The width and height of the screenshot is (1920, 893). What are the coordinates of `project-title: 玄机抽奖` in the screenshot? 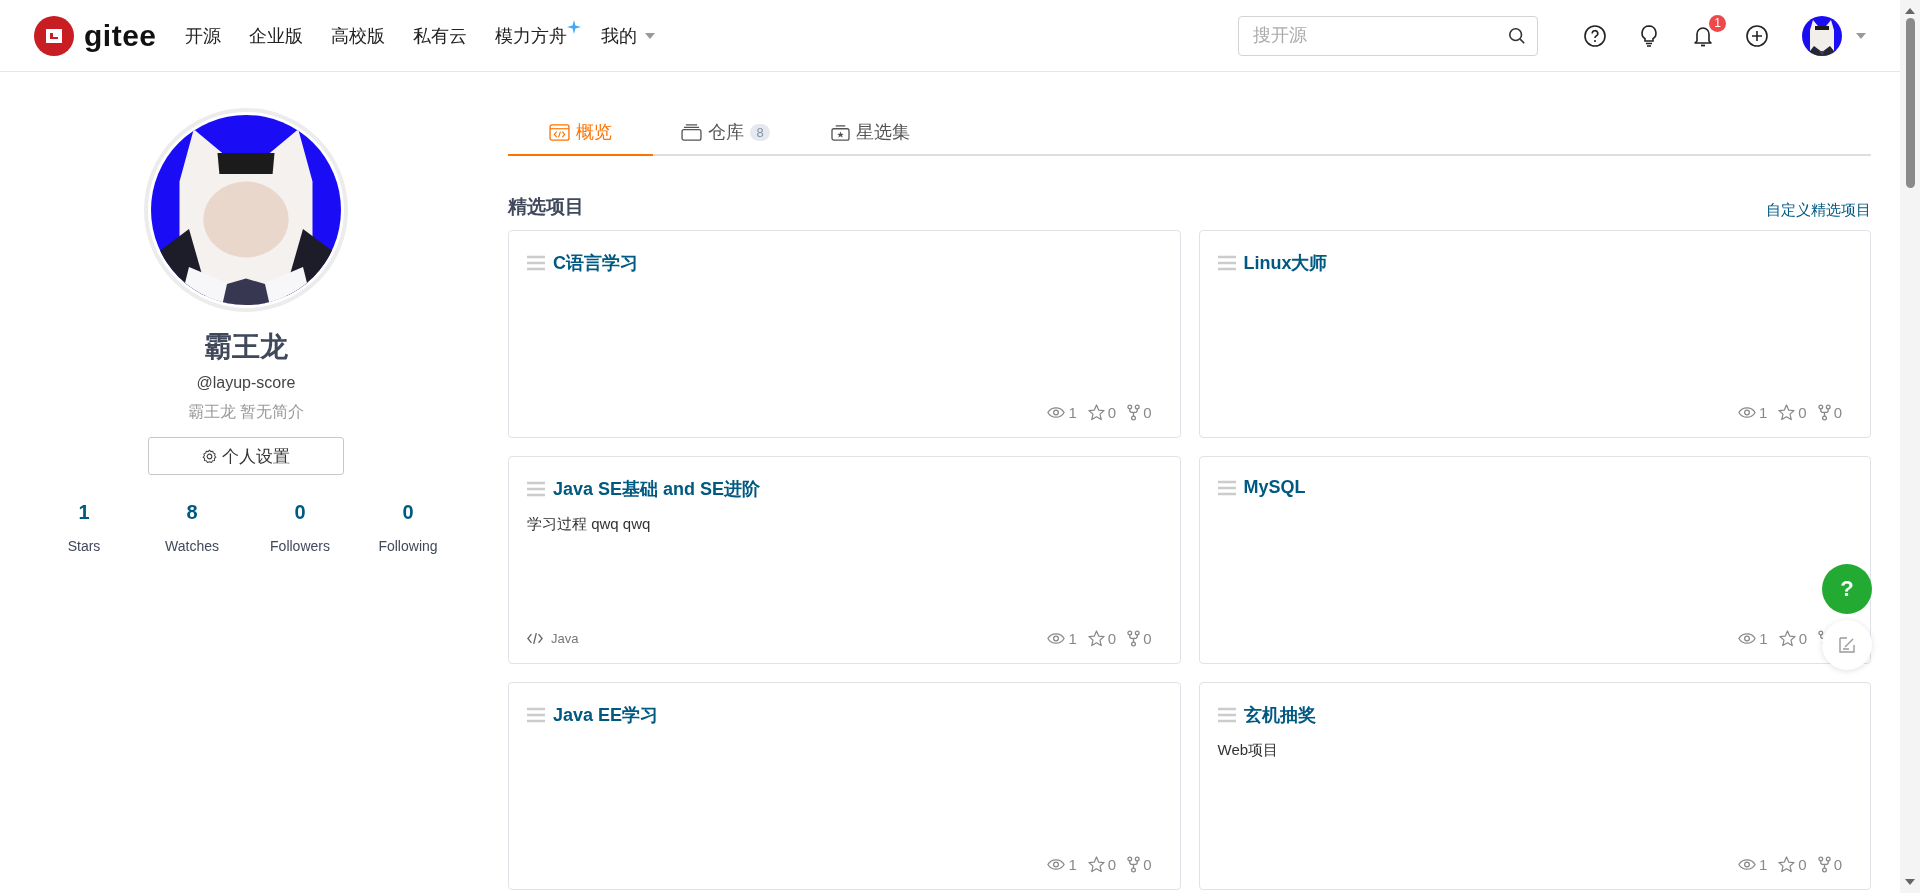 It's located at (1279, 715).